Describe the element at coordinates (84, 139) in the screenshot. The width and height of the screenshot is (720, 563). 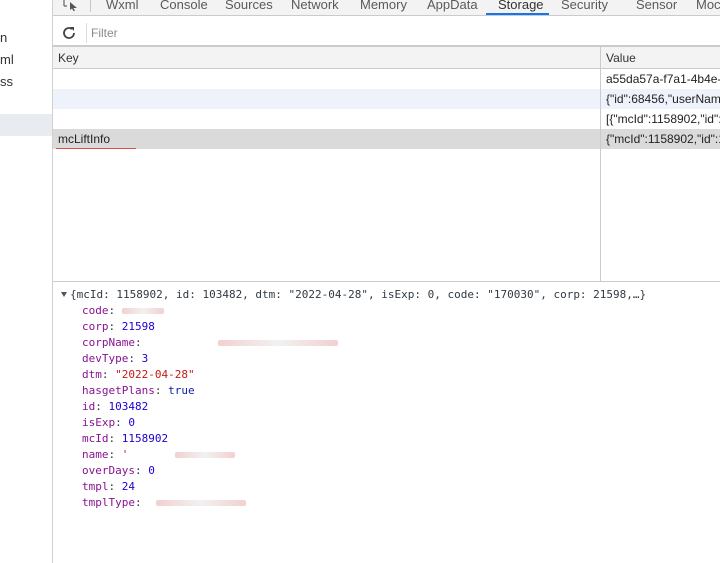
I see `row-key: mcLiftInfo` at that location.